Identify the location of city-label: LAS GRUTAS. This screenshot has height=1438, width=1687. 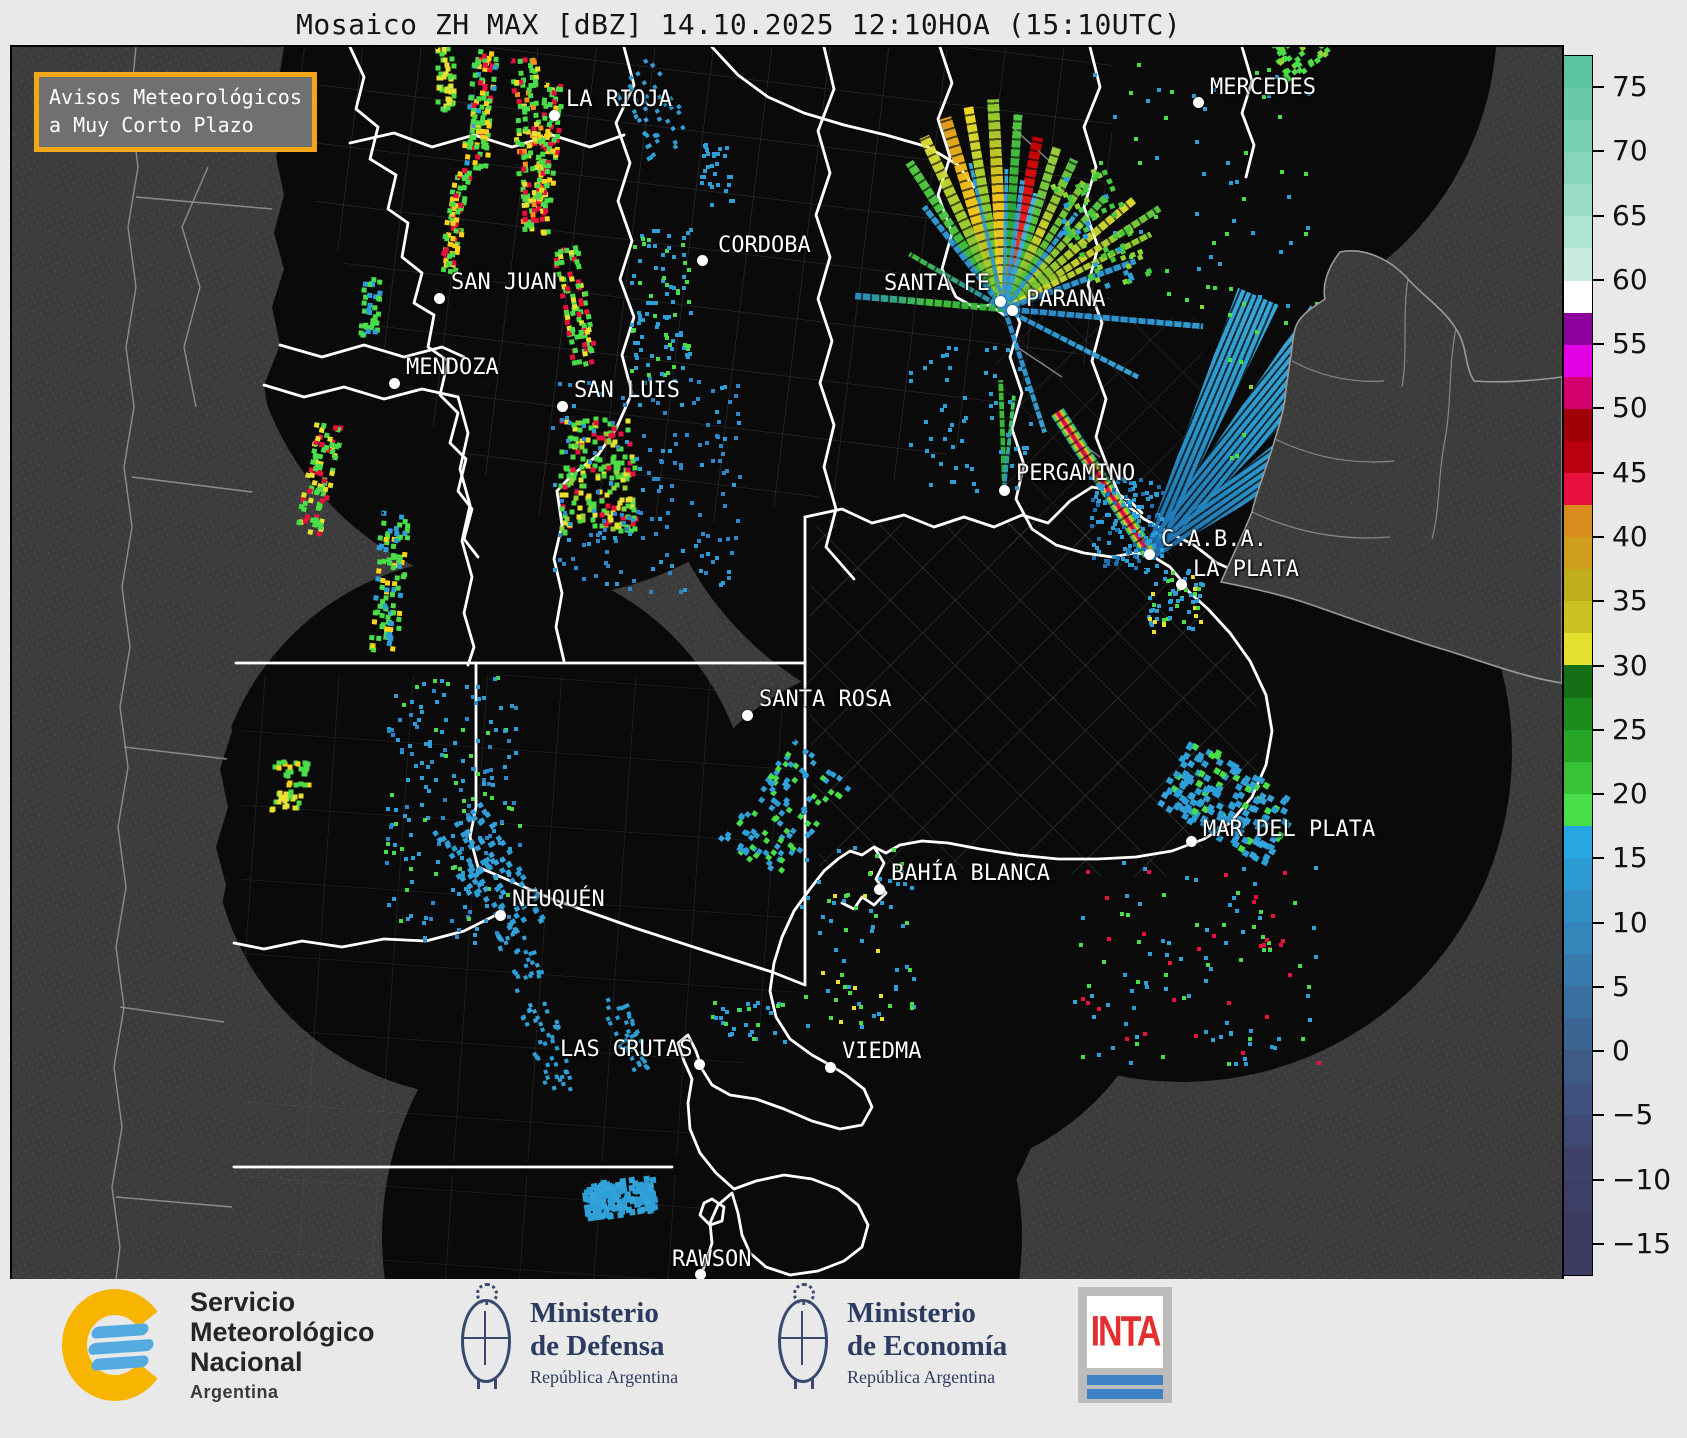
(626, 1049).